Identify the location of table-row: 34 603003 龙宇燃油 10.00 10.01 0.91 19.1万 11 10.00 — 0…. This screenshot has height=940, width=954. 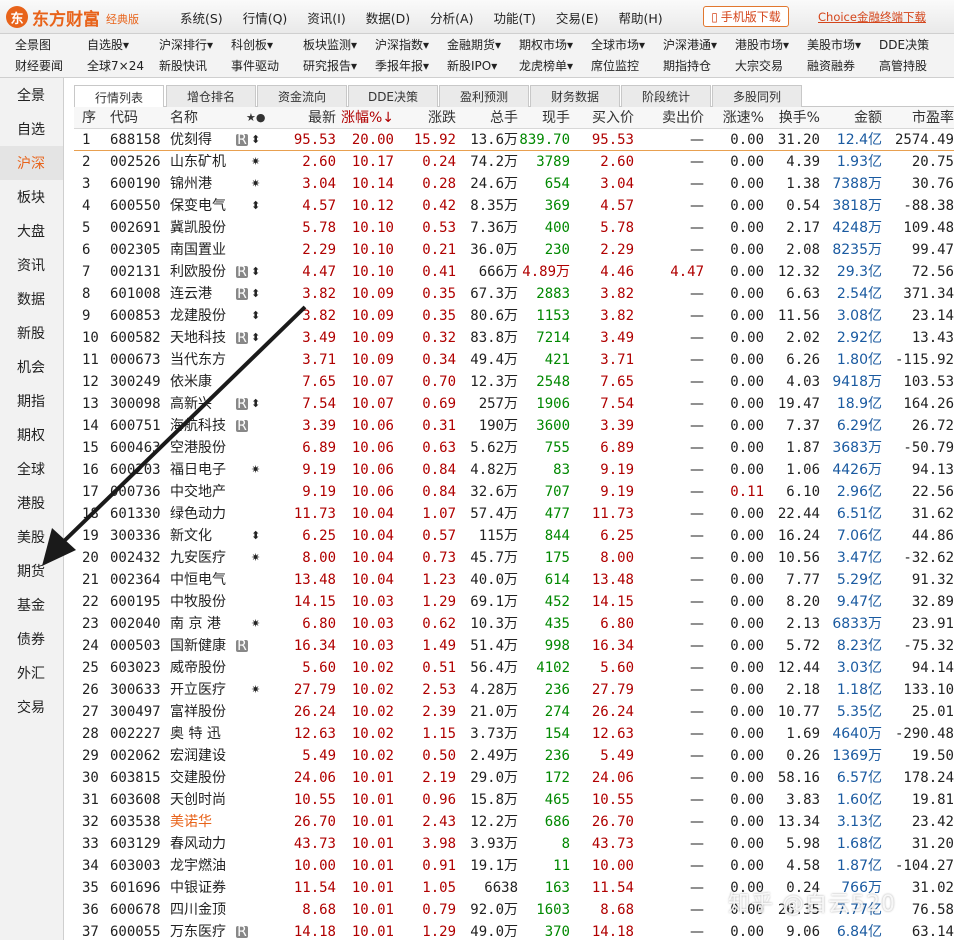
(514, 866).